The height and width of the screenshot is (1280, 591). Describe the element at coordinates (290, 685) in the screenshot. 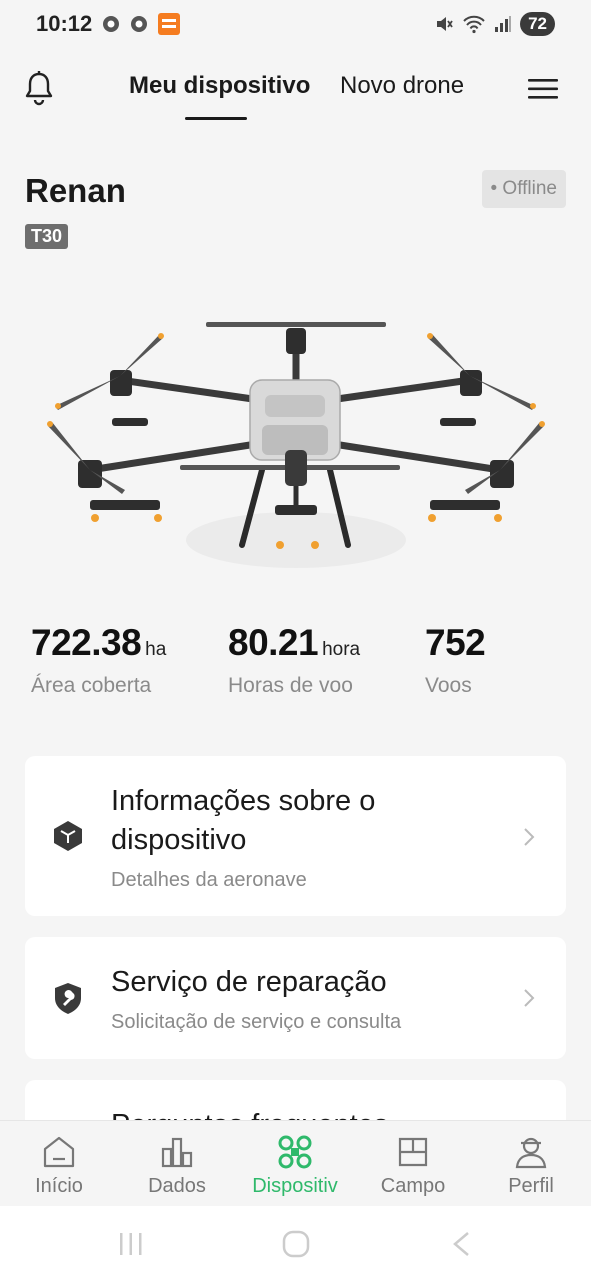

I see `stat-label: Horas de voo` at that location.